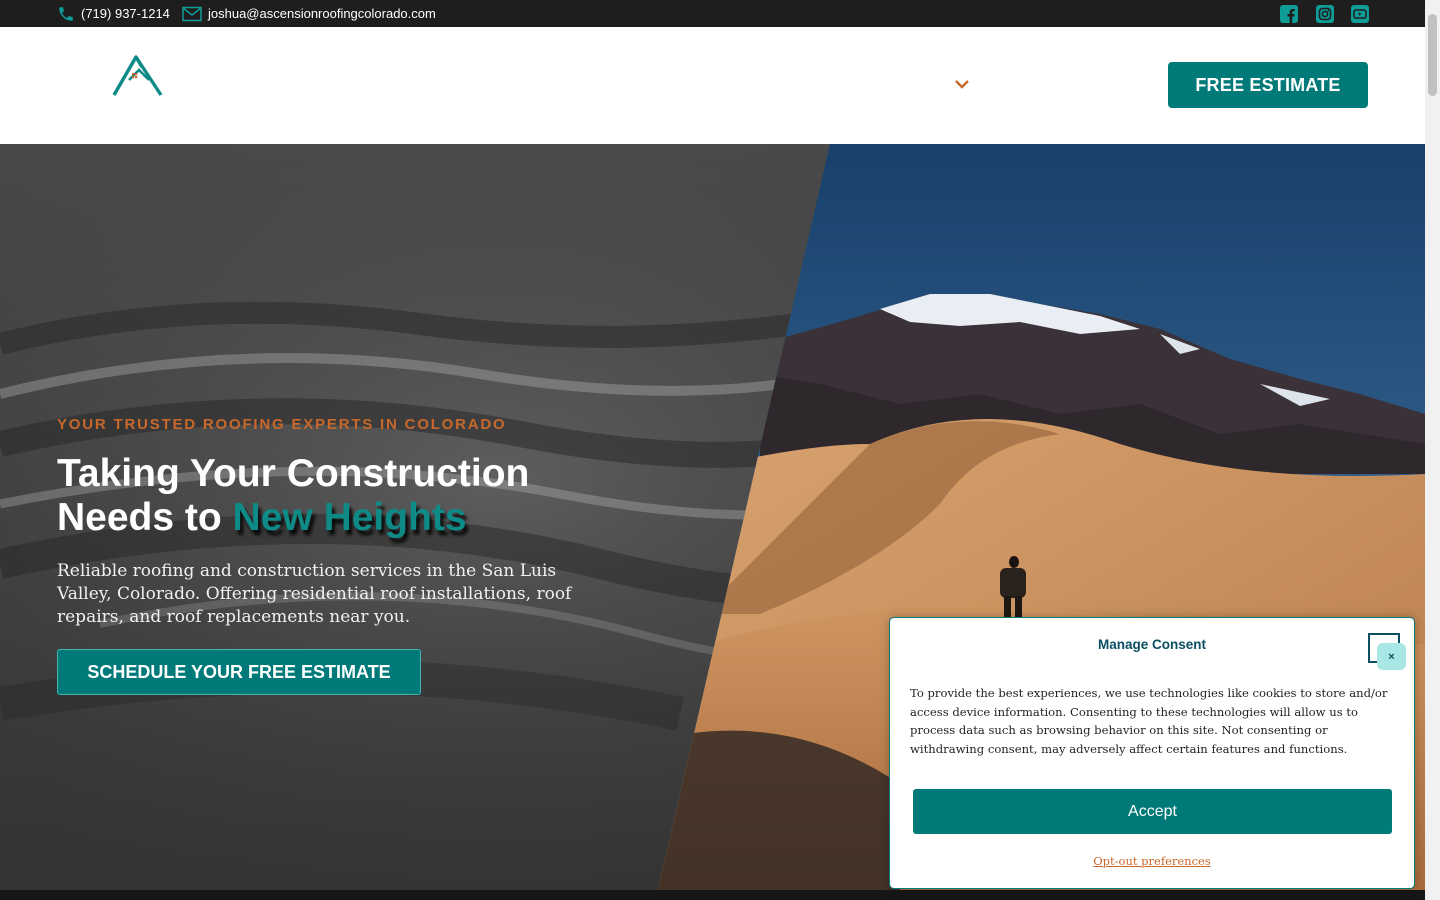 This screenshot has width=1440, height=900. Describe the element at coordinates (1432, 450) in the screenshot. I see `page-scrollbar` at that location.